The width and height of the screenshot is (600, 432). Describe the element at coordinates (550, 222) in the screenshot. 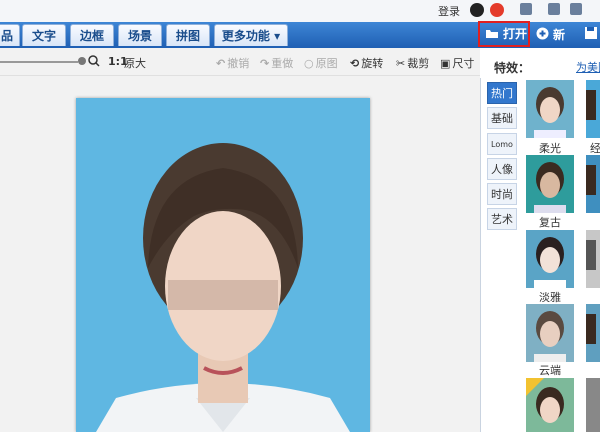

I see `effect-label: 复古` at that location.